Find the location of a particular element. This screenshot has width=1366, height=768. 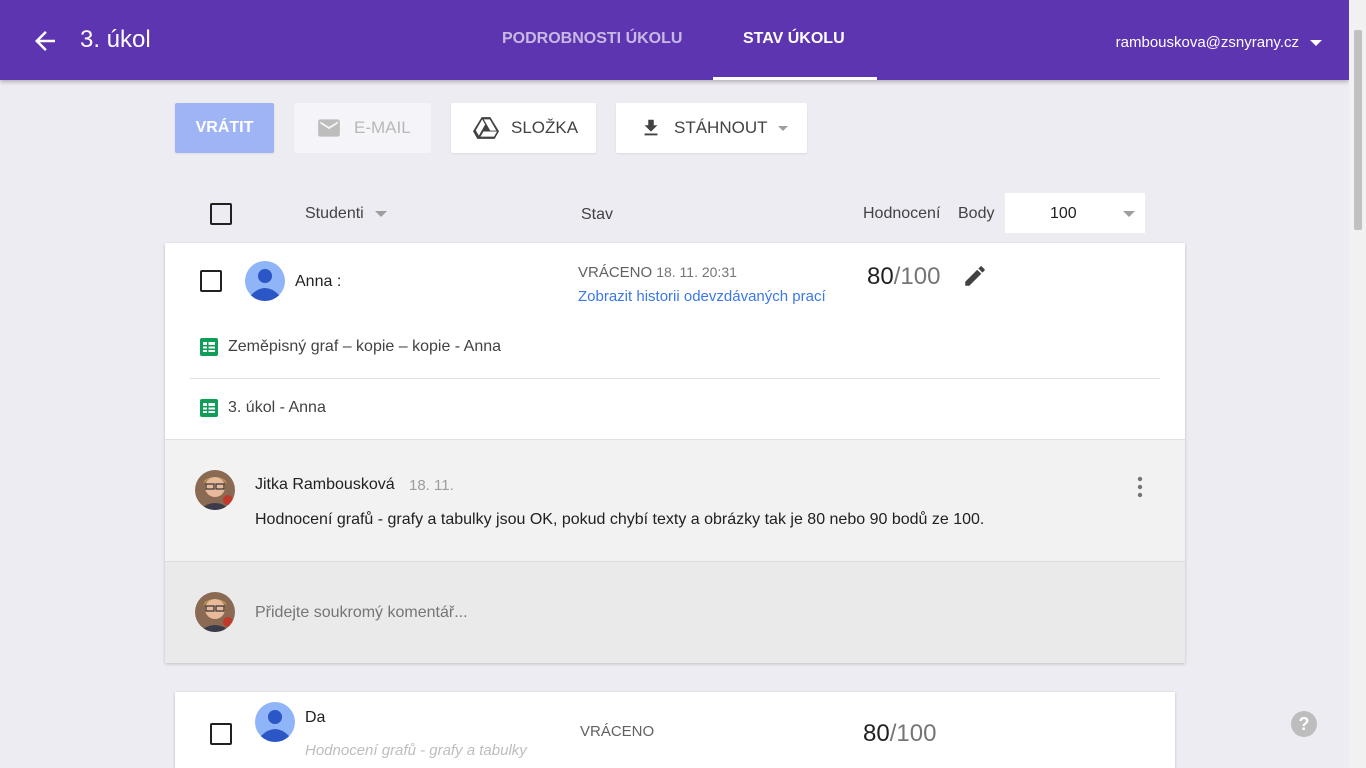

attachment-file: 3. úkol - Anna is located at coordinates (263, 408).